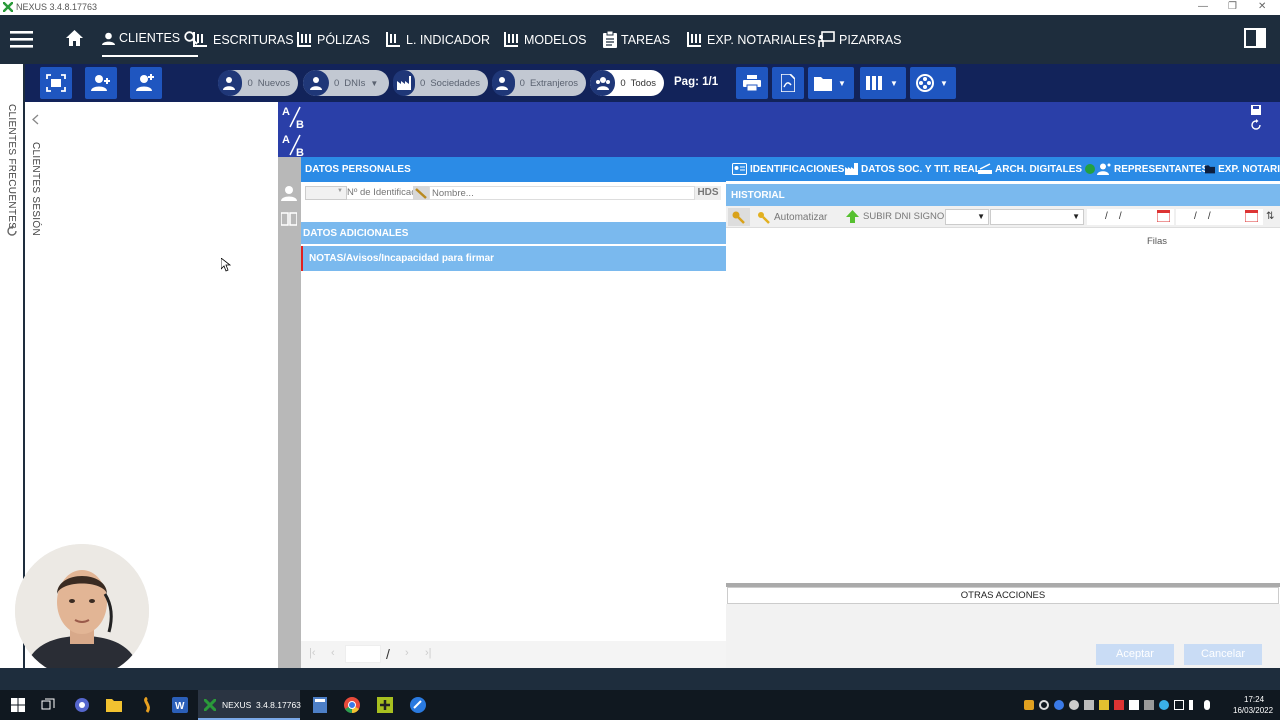 The height and width of the screenshot is (720, 1280). What do you see at coordinates (333, 653) in the screenshot?
I see `prev-page-icon: ‹` at bounding box center [333, 653].